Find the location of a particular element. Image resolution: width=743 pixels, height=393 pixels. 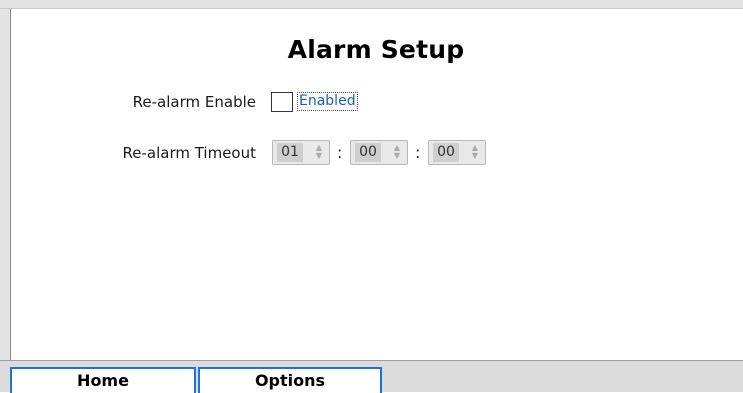

realarm-enable-checkbox-text: Enabled is located at coordinates (327, 101).